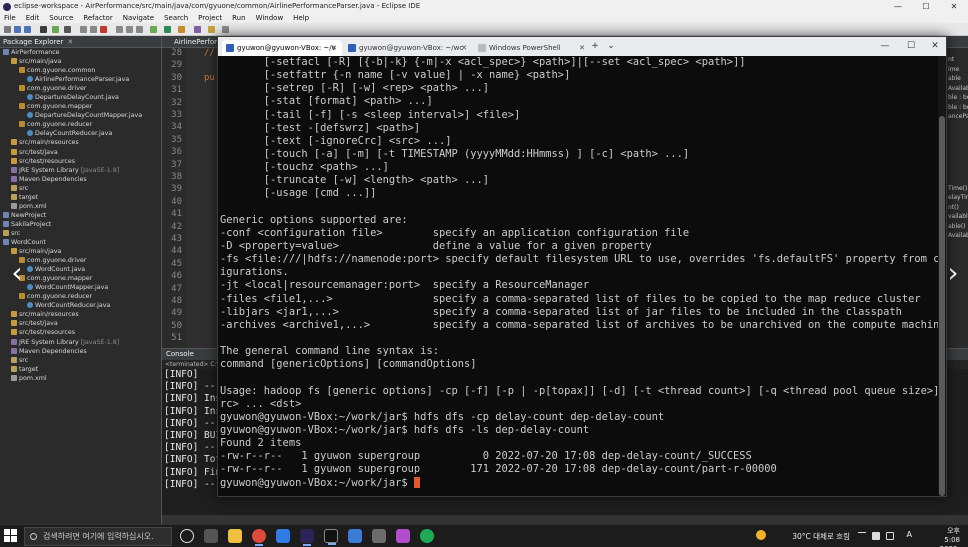 Image resolution: width=968 pixels, height=547 pixels. Describe the element at coordinates (27, 29) in the screenshot. I see `save-all-icon` at that location.